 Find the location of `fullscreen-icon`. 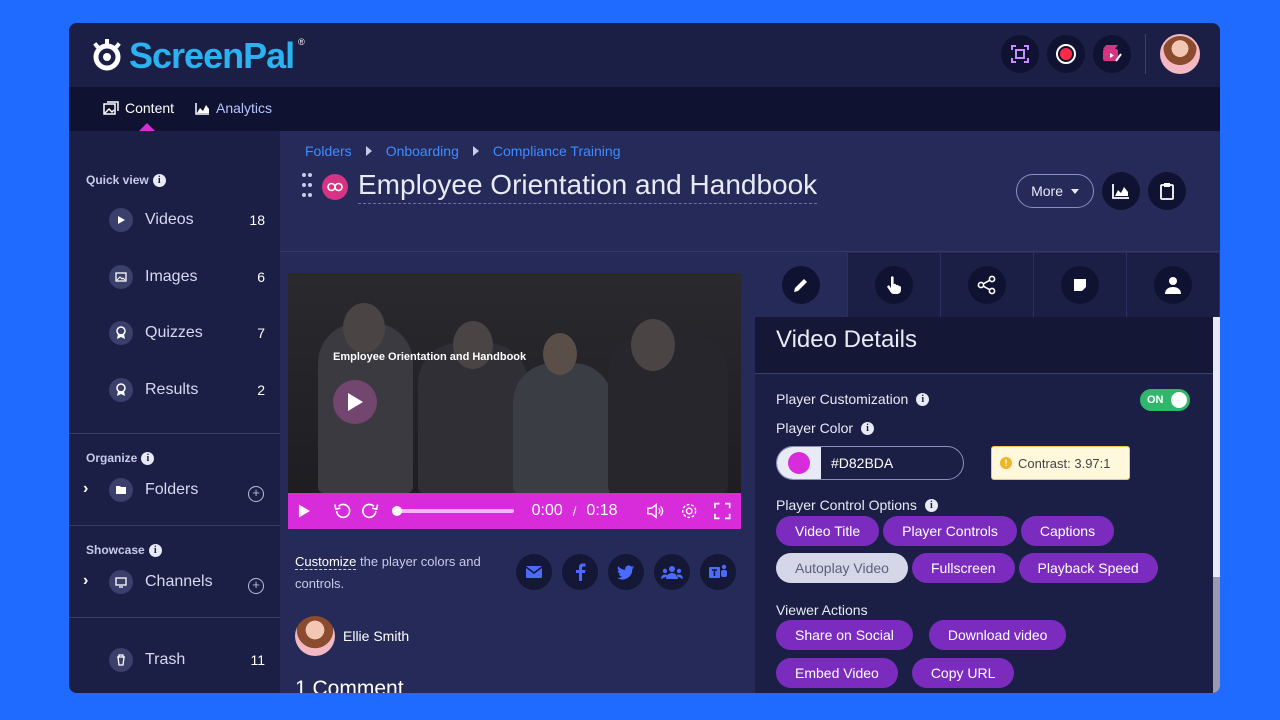

fullscreen-icon is located at coordinates (722, 511).